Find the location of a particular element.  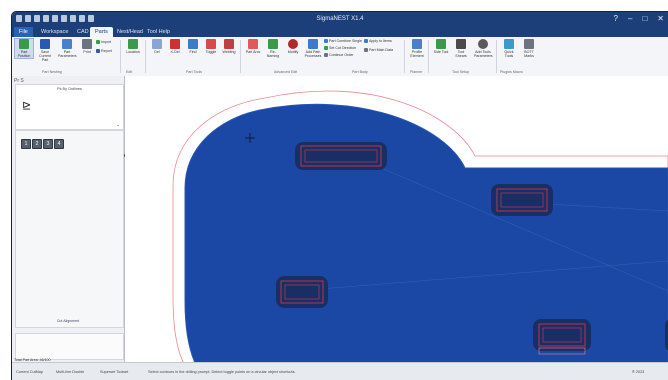

part-parameters-button: Part Parameters is located at coordinates (67, 48).